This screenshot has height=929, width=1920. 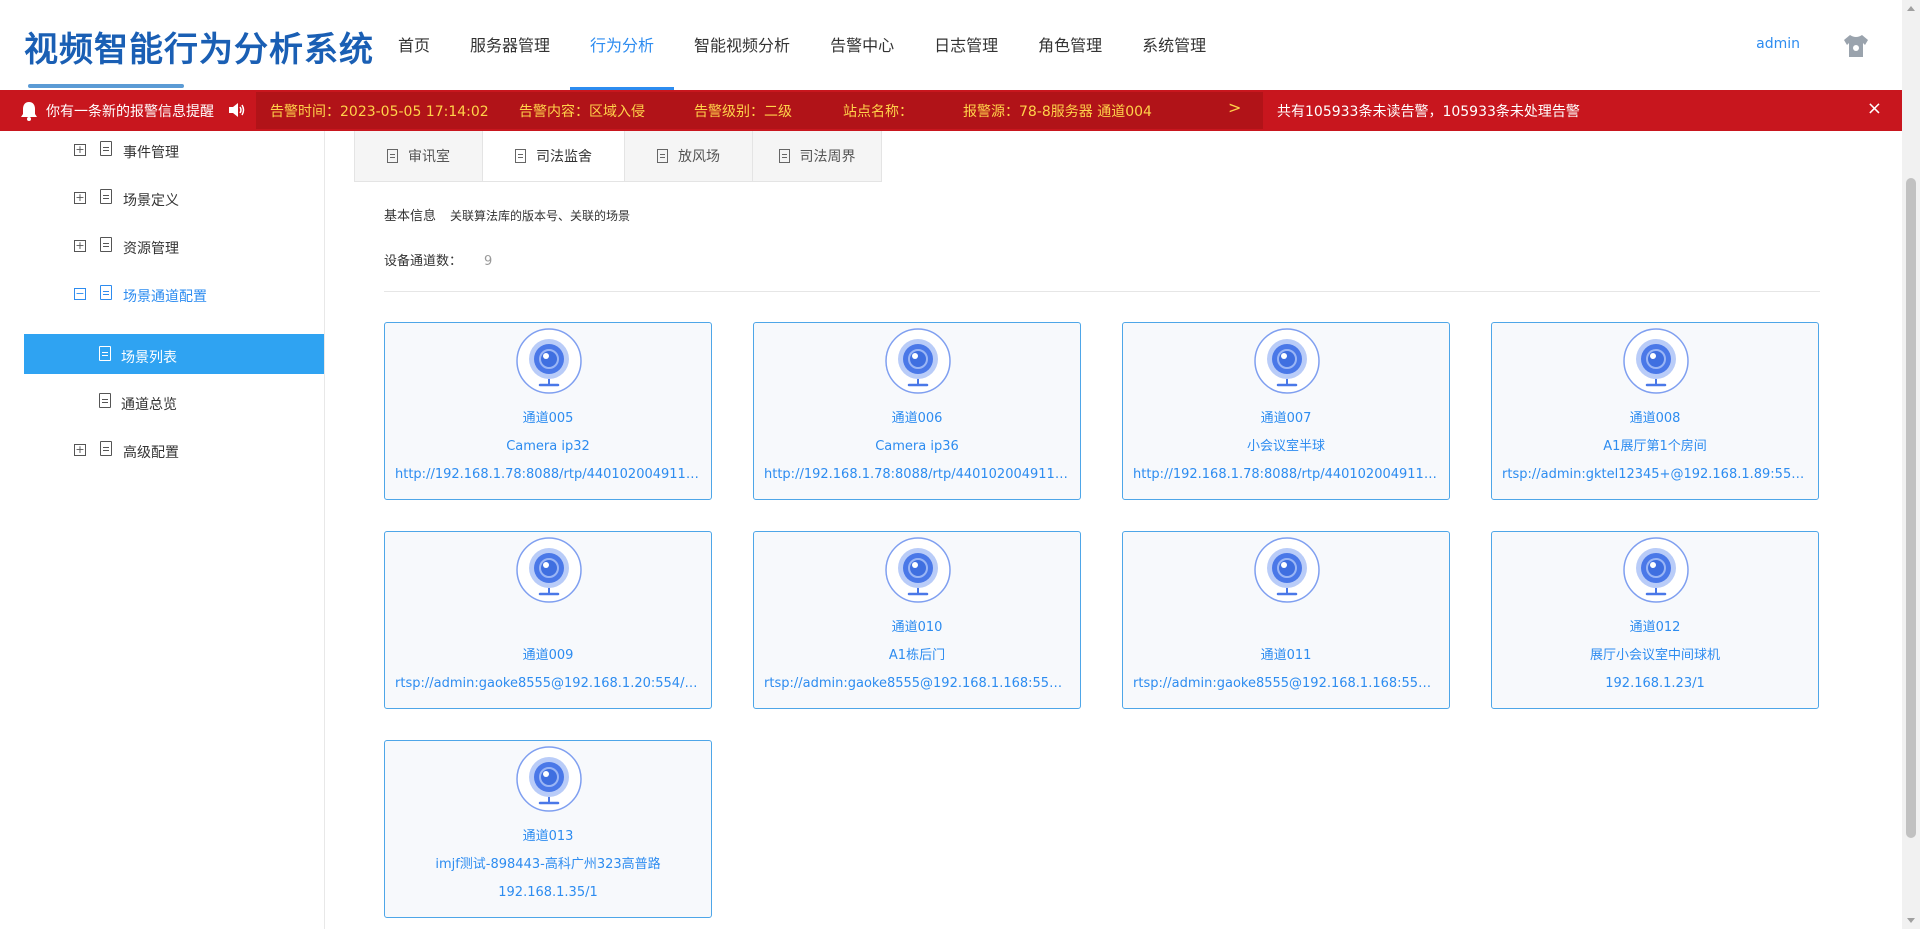 What do you see at coordinates (130, 112) in the screenshot?
I see `alert-notice: 你有一条新的报警信息提醒` at bounding box center [130, 112].